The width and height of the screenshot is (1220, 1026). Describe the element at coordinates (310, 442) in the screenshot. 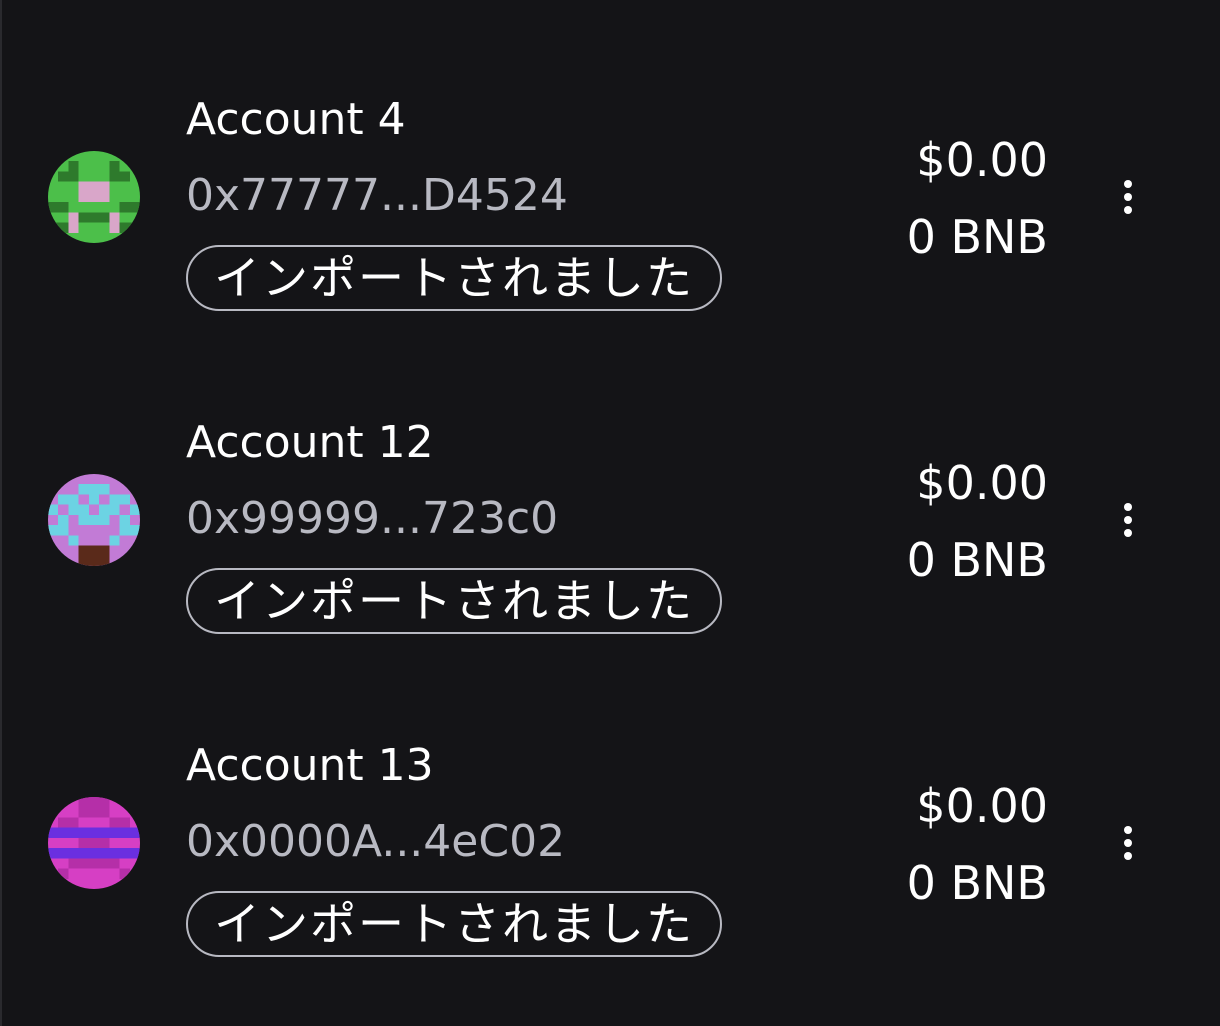

I see `account-name: Account 12` at that location.